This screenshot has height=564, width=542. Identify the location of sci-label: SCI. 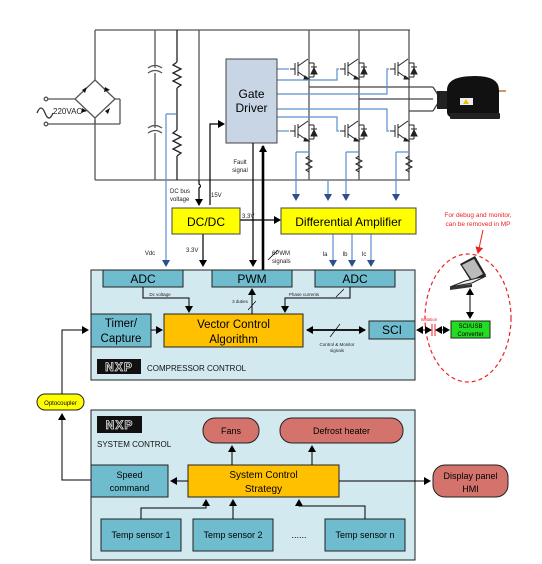
(392, 330).